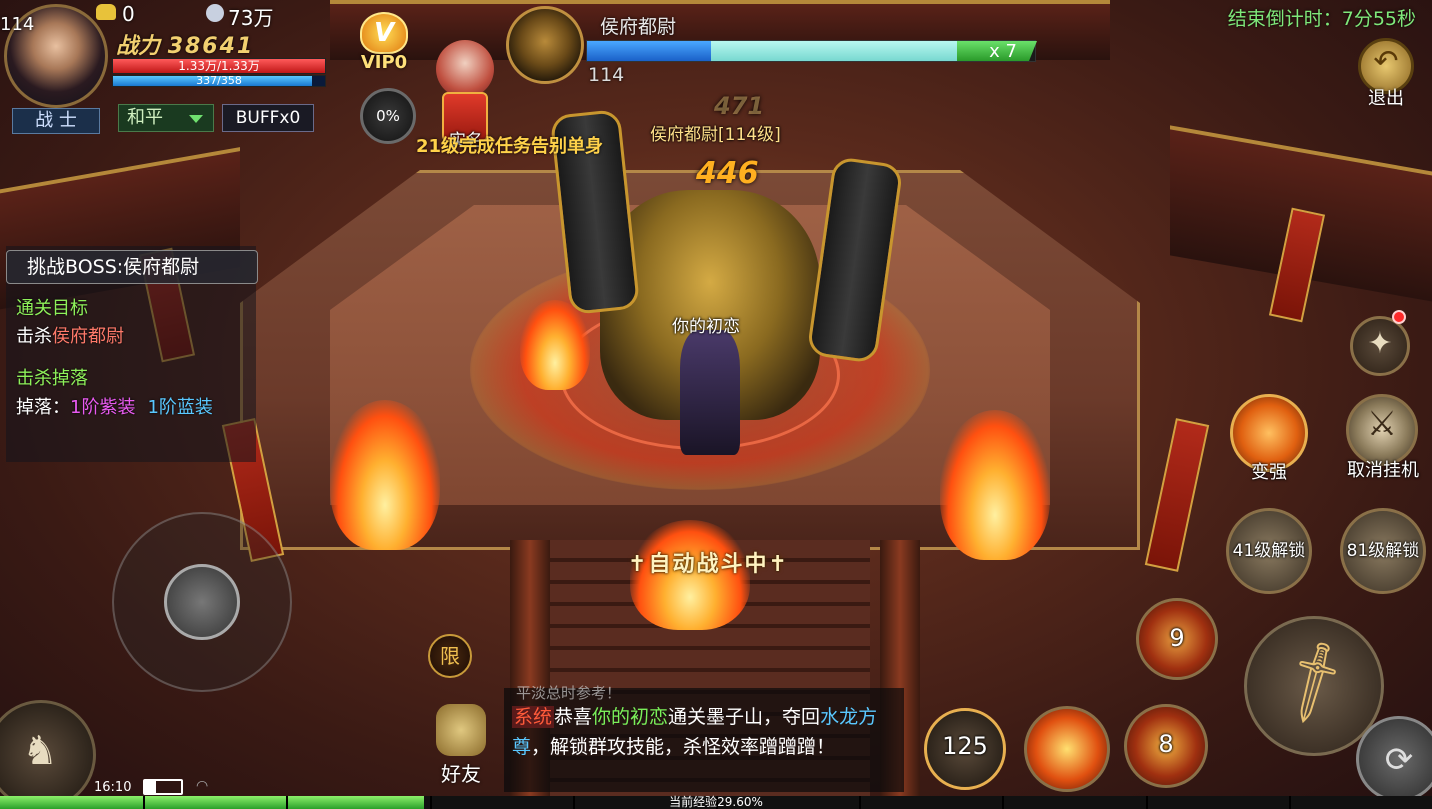  What do you see at coordinates (180, 407) in the screenshot?
I see `drop-blue: 1阶蓝装` at bounding box center [180, 407].